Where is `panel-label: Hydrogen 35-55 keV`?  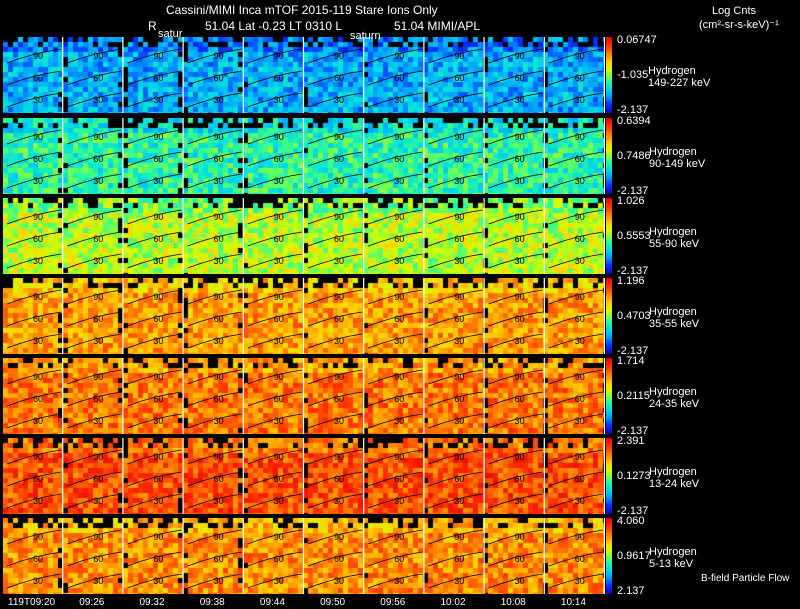
panel-label: Hydrogen 35-55 keV is located at coordinates (674, 318).